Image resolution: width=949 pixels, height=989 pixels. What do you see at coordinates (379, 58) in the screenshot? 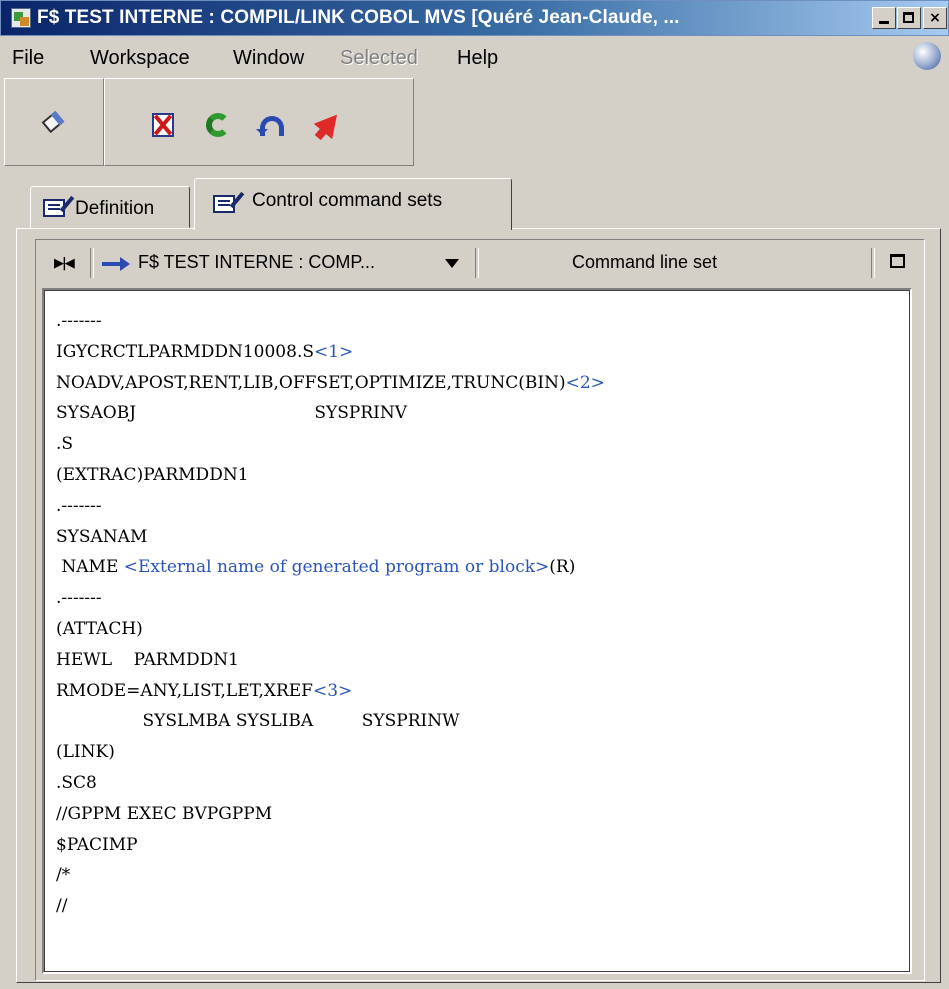
I see `menu-selected: Selected` at bounding box center [379, 58].